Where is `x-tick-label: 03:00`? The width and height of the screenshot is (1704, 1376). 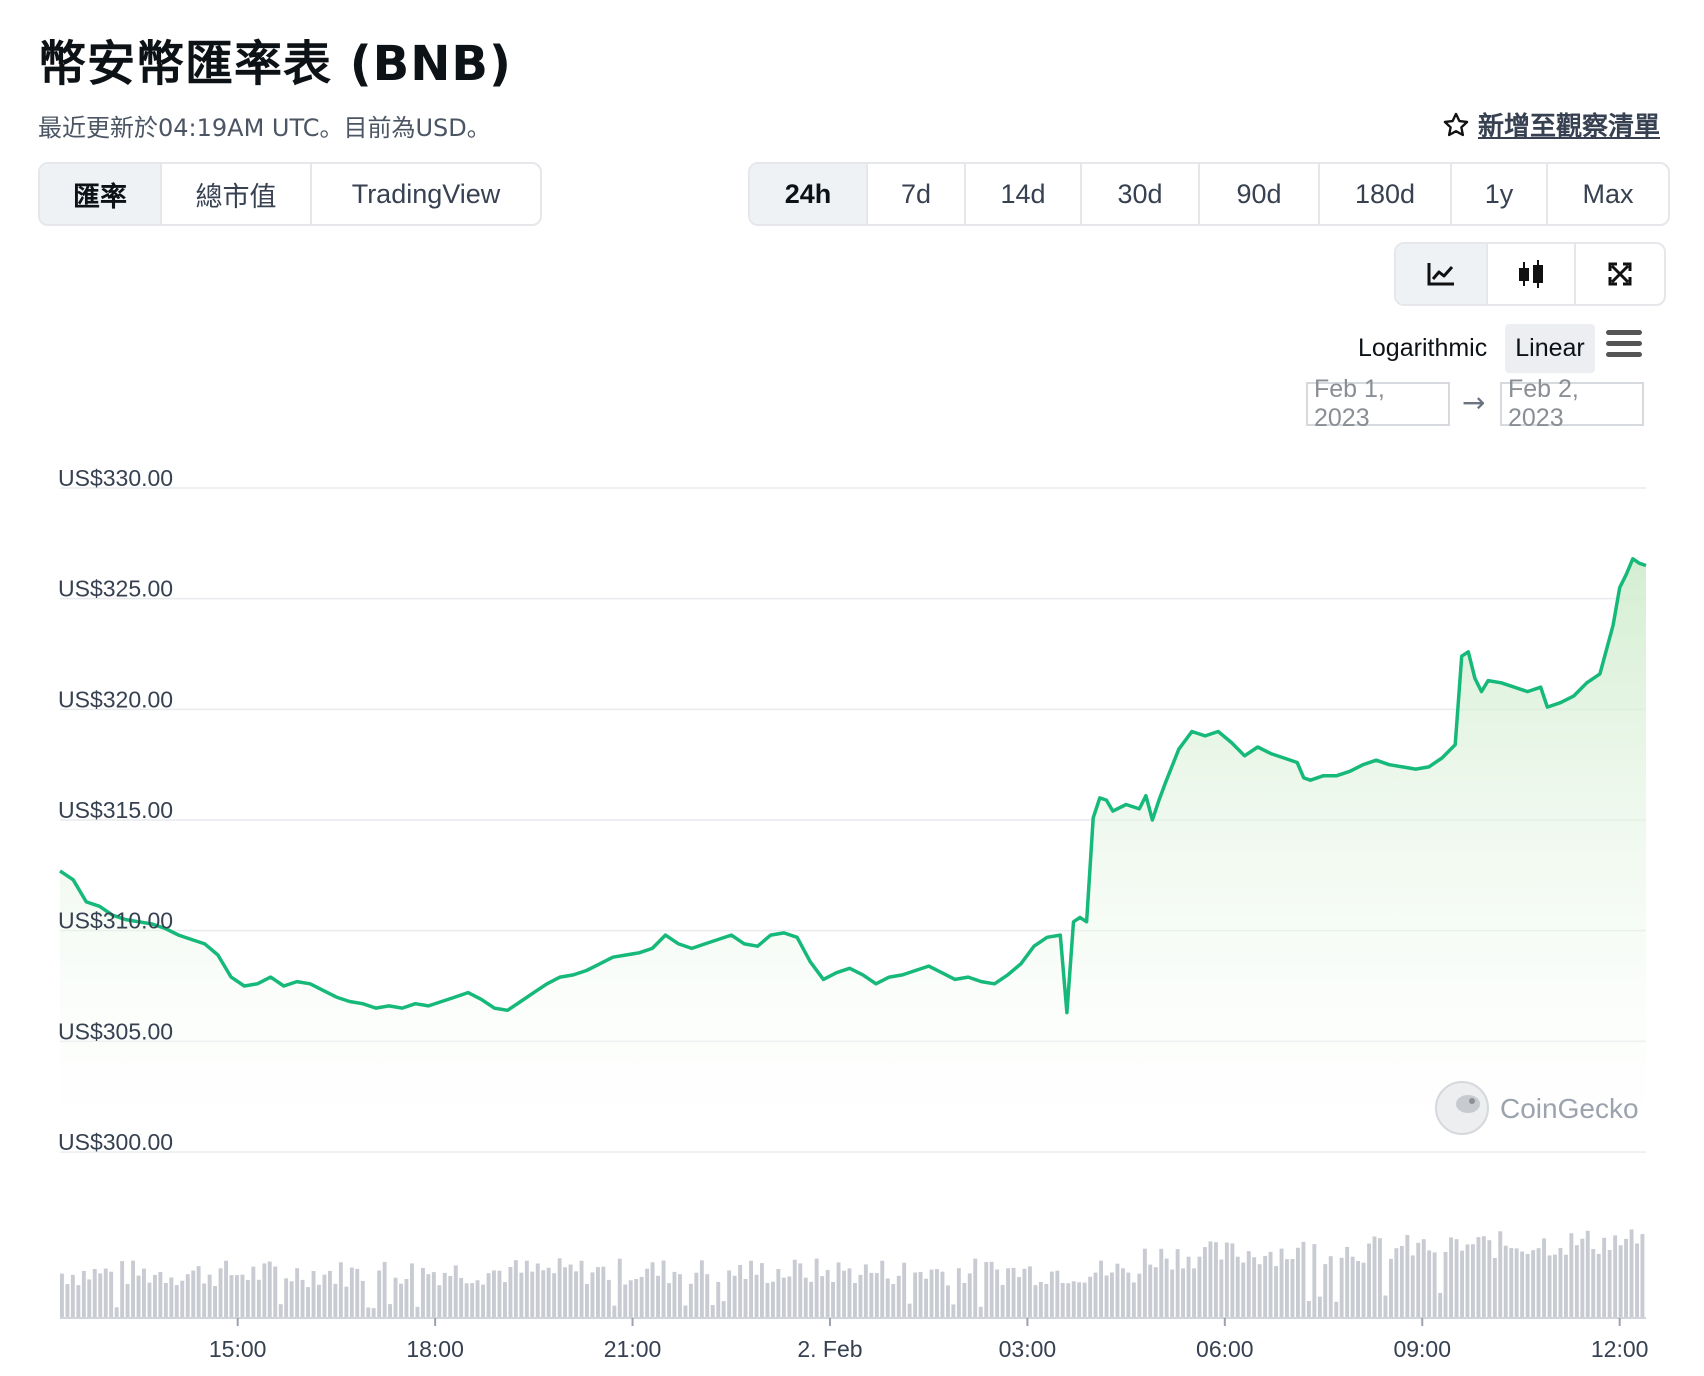 x-tick-label: 03:00 is located at coordinates (1028, 1349).